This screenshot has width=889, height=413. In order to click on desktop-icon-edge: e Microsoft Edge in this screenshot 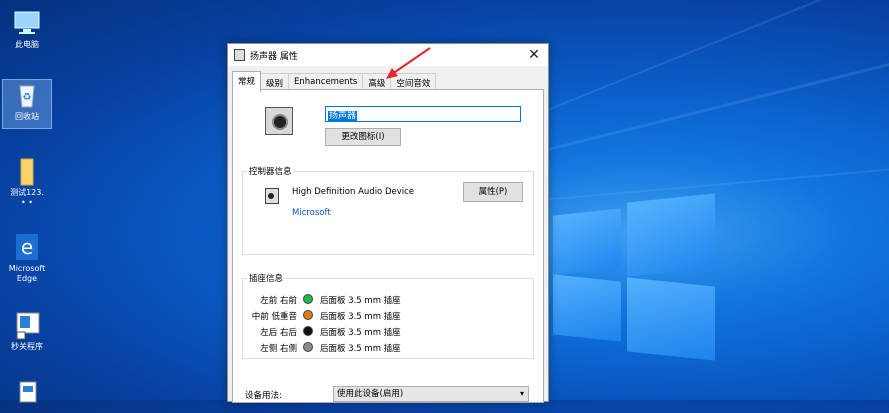, I will do `click(27, 258)`.